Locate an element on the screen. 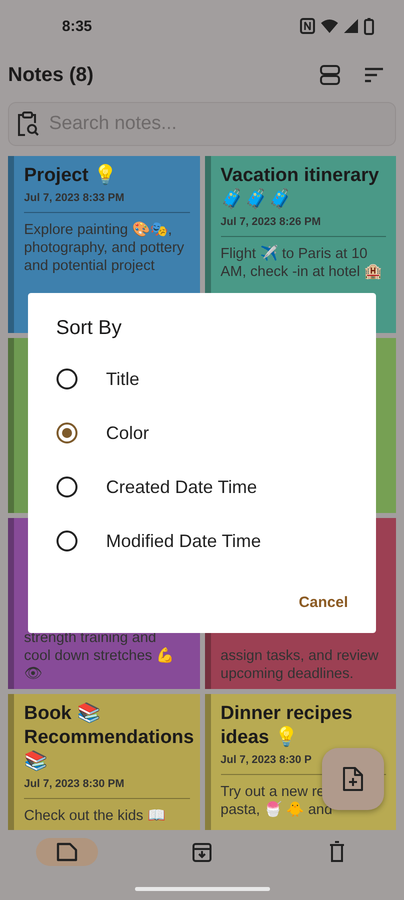  screen-title: Notes (8) is located at coordinates (51, 75).